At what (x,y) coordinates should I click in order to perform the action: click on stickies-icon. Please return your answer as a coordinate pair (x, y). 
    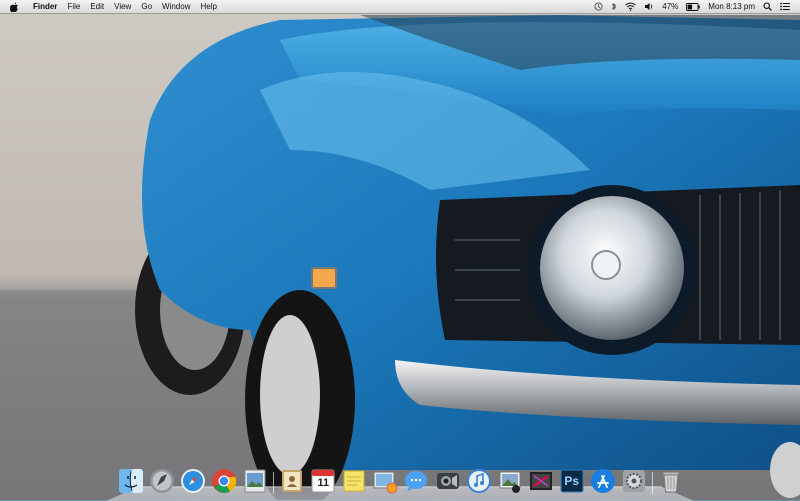
    Looking at the image, I should click on (354, 481).